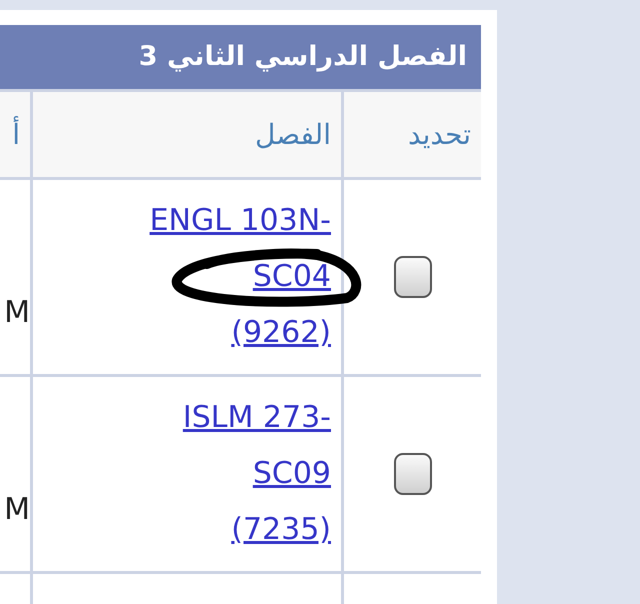  Describe the element at coordinates (293, 134) in the screenshot. I see `column-header: الفصل` at that location.